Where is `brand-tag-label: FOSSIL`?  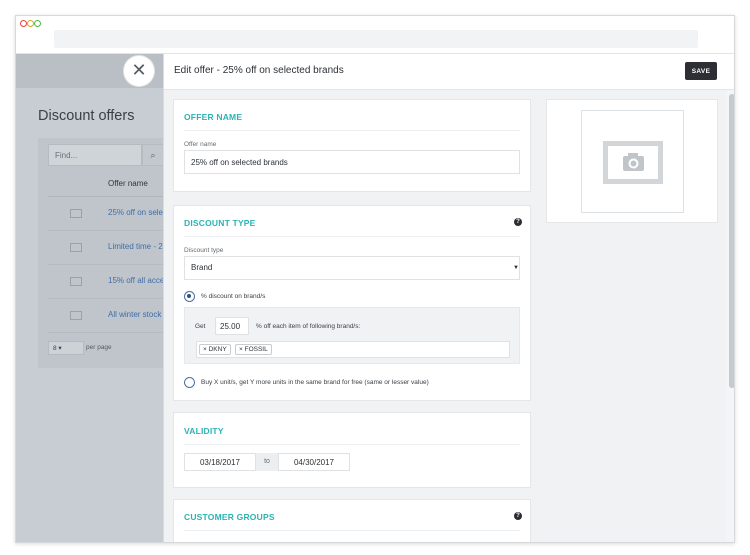 brand-tag-label: FOSSIL is located at coordinates (256, 349).